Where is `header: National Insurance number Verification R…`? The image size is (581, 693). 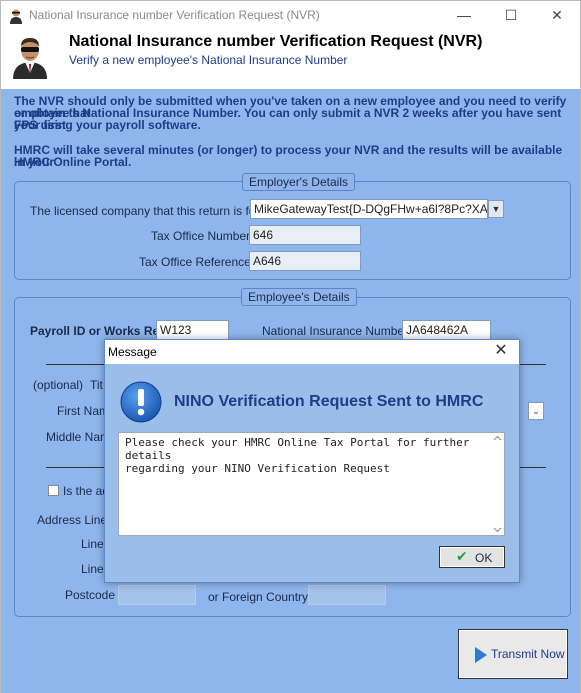 header: National Insurance number Verification R… is located at coordinates (290, 60).